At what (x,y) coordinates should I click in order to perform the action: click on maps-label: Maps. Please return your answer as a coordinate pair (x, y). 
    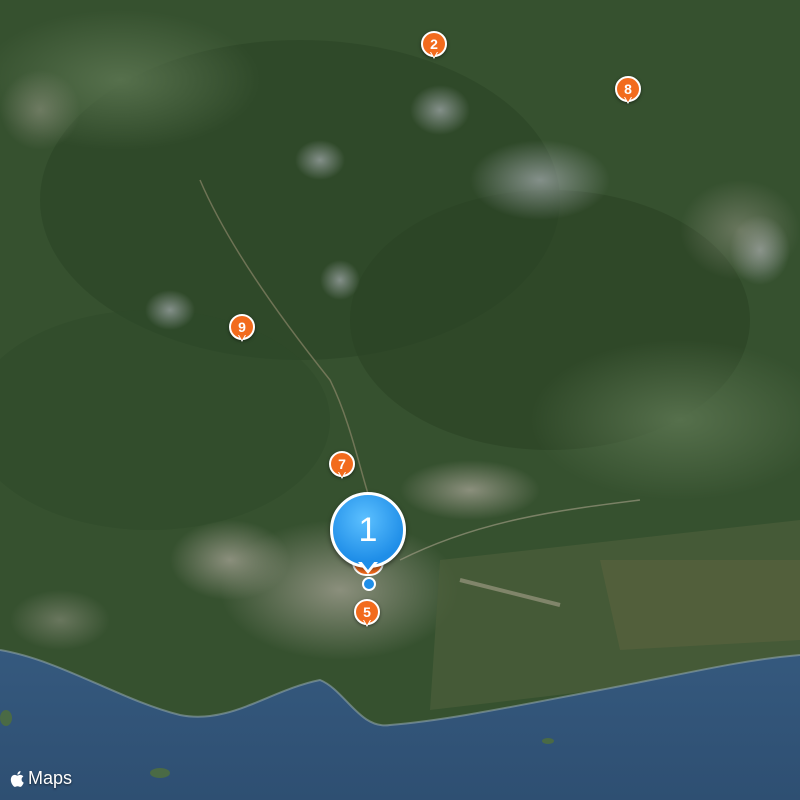
    Looking at the image, I should click on (50, 778).